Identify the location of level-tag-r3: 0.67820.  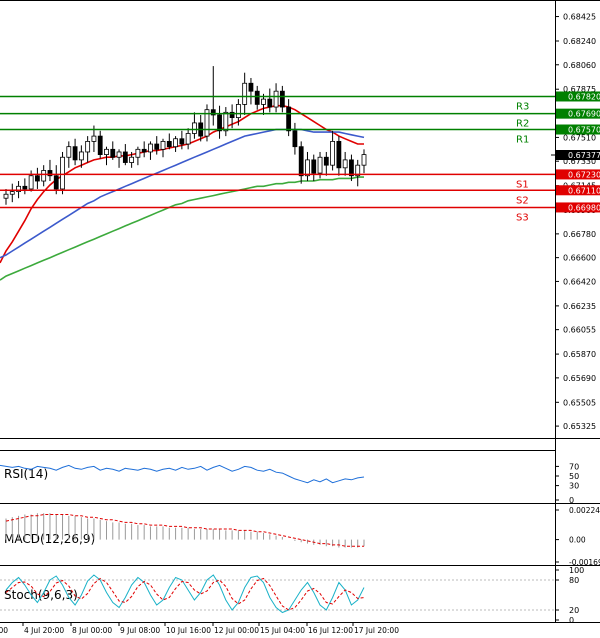
(584, 96).